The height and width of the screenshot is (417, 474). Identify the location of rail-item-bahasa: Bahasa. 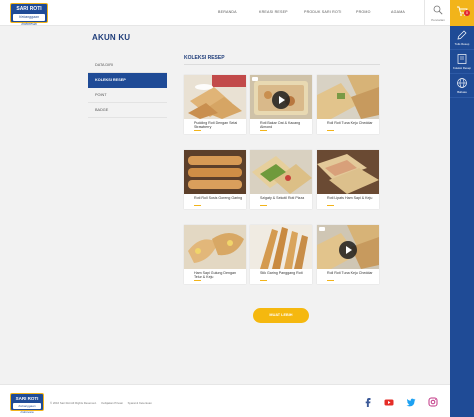
(462, 86).